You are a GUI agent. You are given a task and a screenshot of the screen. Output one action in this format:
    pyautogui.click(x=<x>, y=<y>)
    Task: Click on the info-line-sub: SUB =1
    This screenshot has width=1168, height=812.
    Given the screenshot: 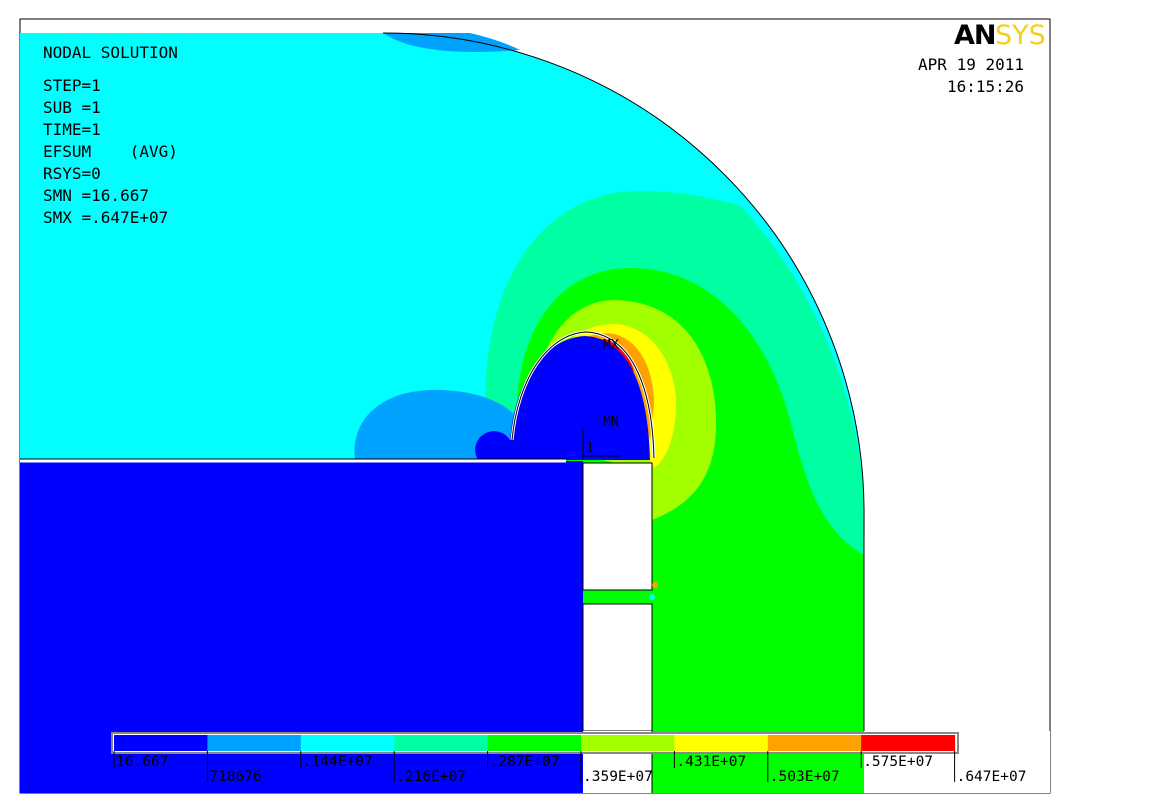 What is the action you would take?
    pyautogui.click(x=72, y=107)
    